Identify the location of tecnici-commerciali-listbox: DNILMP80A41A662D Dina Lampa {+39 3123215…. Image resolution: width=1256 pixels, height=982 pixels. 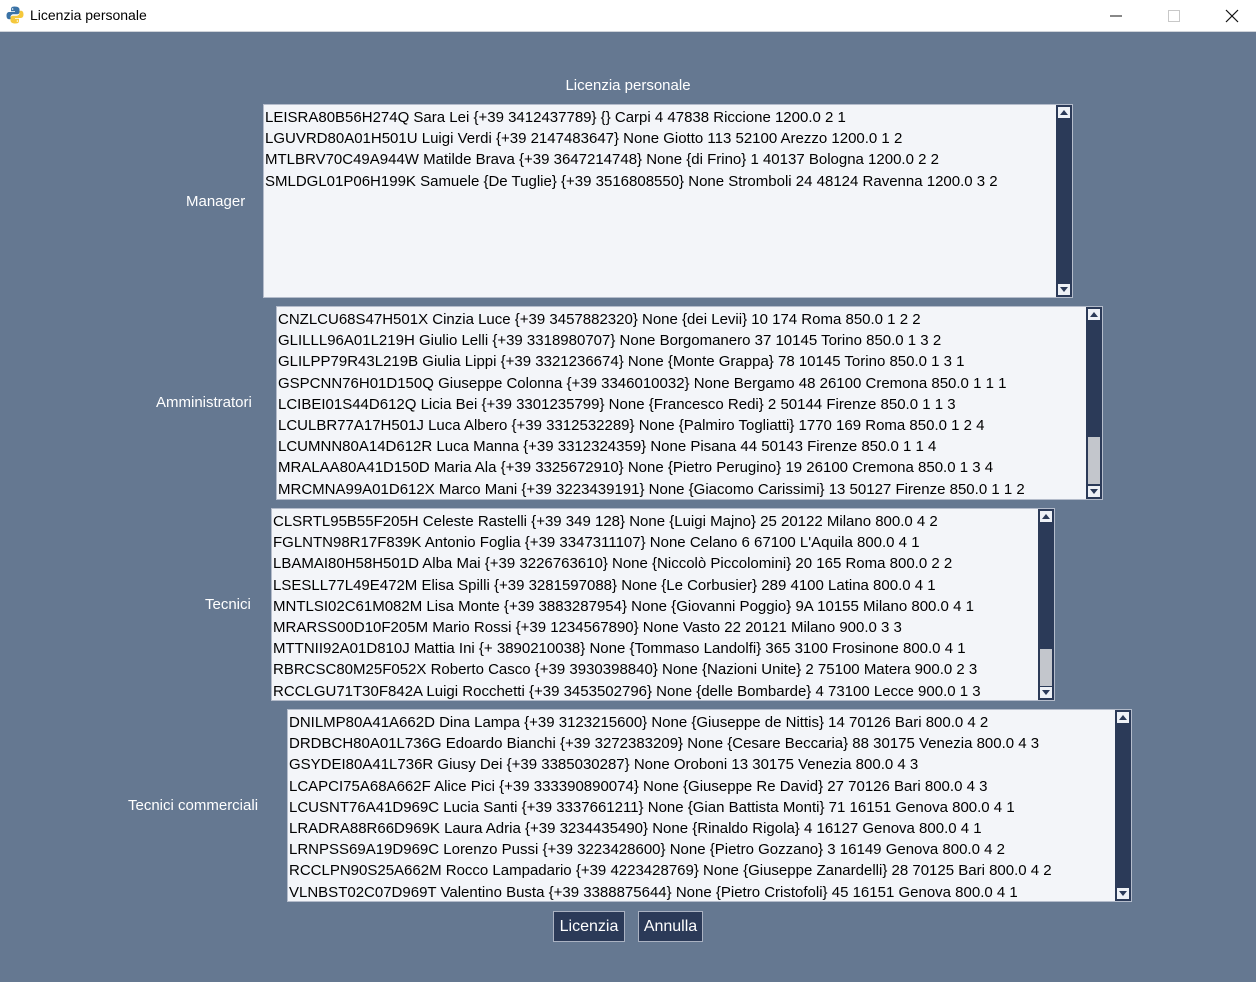
(709, 805).